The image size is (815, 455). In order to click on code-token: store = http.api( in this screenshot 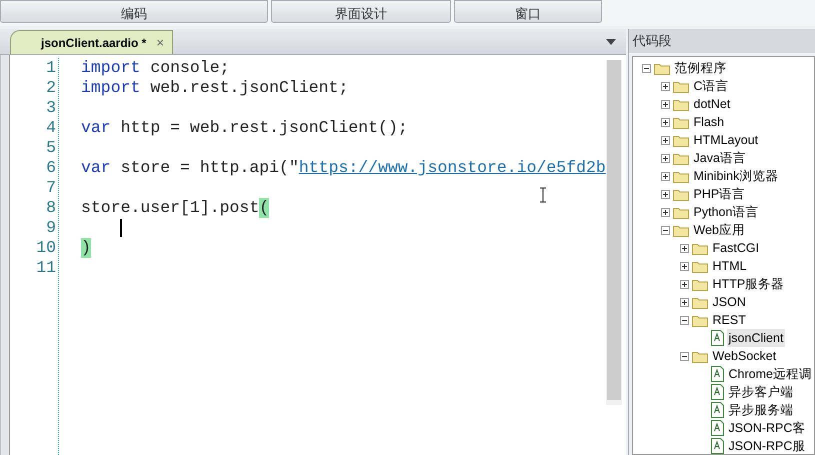, I will do `click(204, 168)`.